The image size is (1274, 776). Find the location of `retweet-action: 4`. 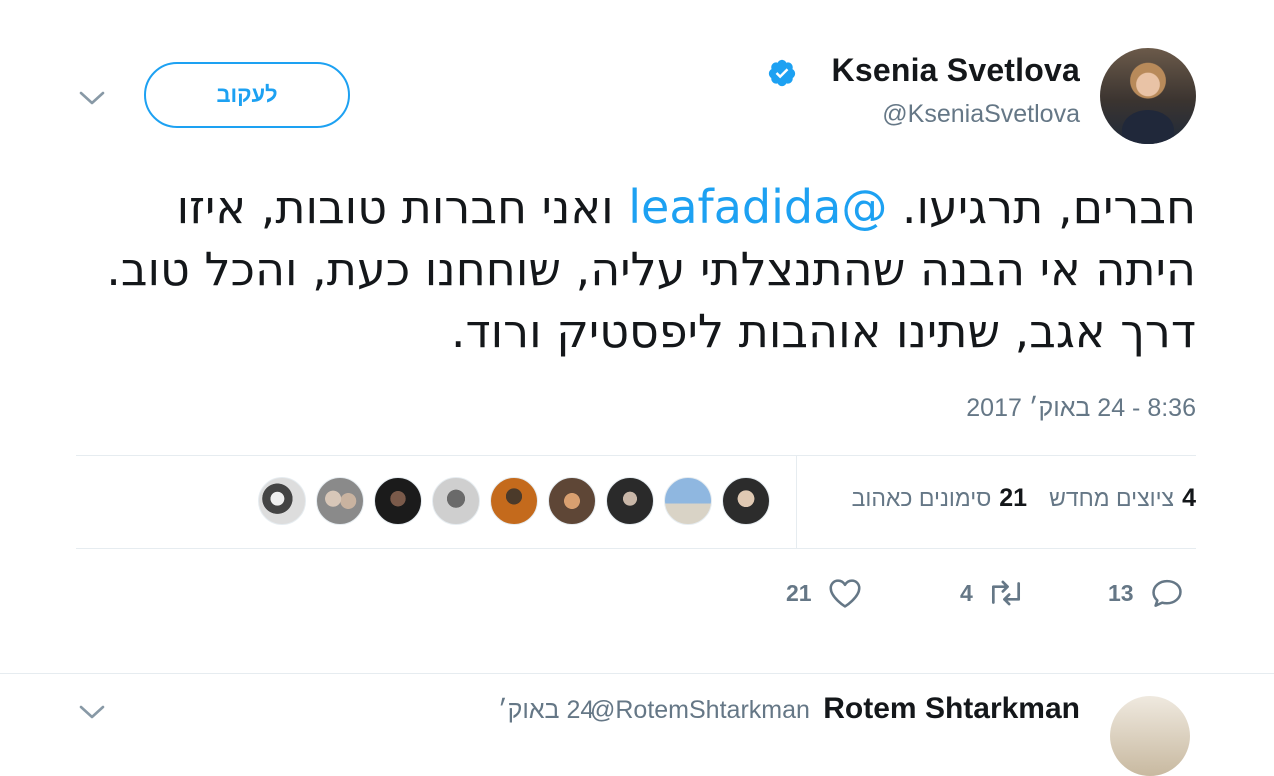

retweet-action: 4 is located at coordinates (992, 593).